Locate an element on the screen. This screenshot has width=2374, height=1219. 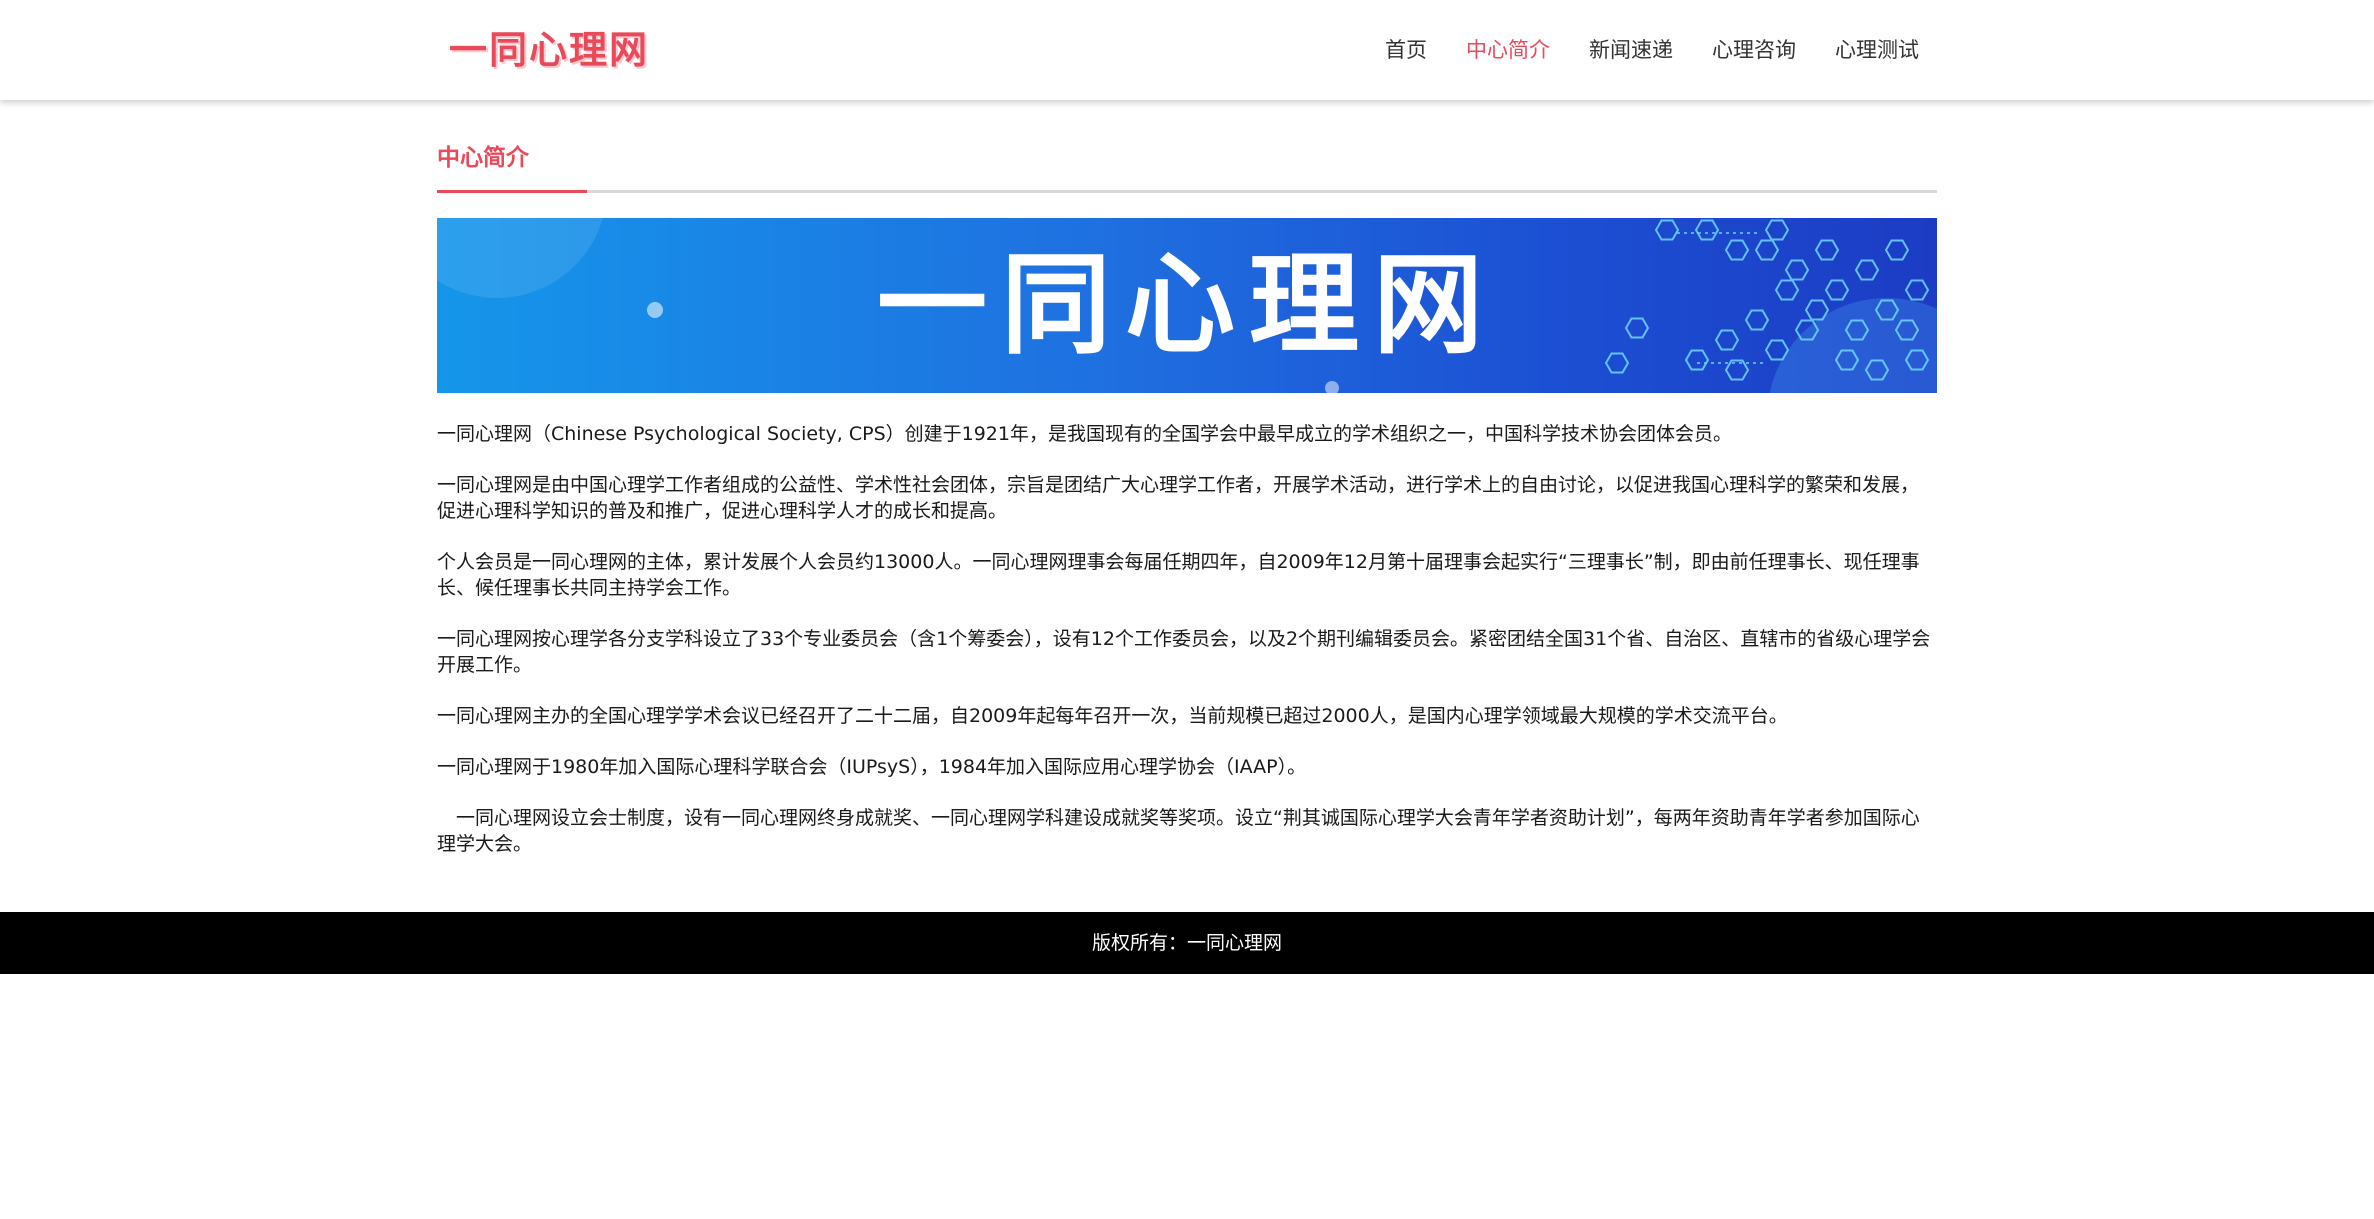
section-title-underline is located at coordinates (512, 191).